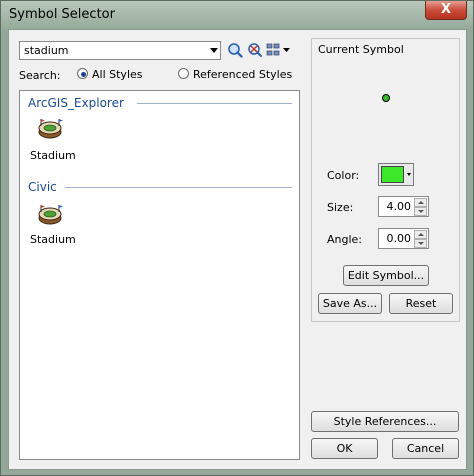 This screenshot has width=474, height=476. What do you see at coordinates (237, 15) in the screenshot?
I see `title-bar: Symbol Selector X` at bounding box center [237, 15].